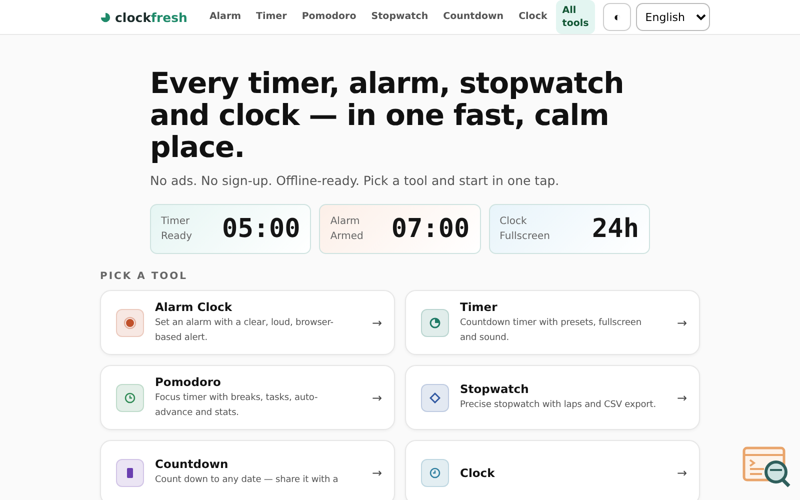  I want to click on nav-link: Clock, so click(533, 17).